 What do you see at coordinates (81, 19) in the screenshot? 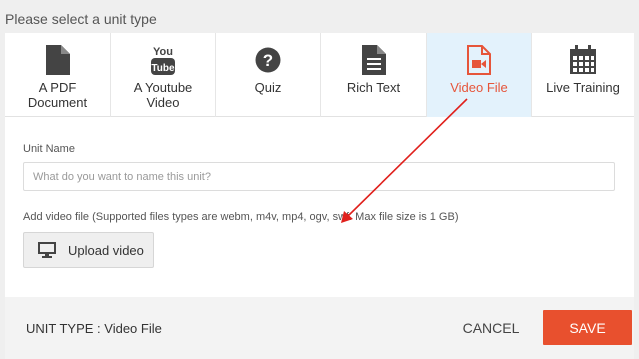
I see `page-heading: Please select a unit type` at bounding box center [81, 19].